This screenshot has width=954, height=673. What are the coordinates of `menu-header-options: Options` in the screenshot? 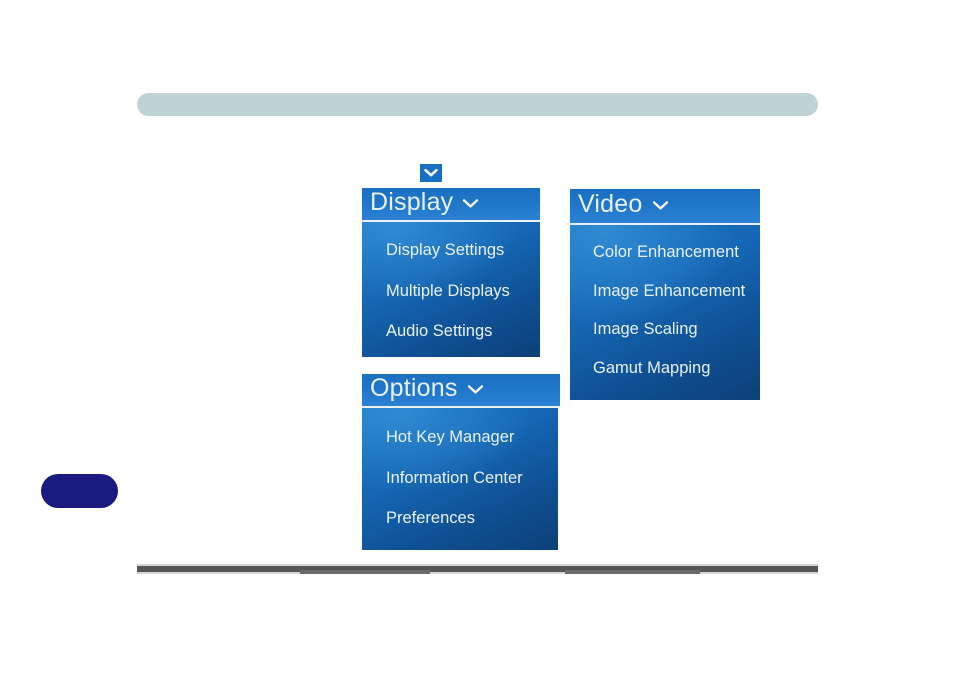 It's located at (461, 391).